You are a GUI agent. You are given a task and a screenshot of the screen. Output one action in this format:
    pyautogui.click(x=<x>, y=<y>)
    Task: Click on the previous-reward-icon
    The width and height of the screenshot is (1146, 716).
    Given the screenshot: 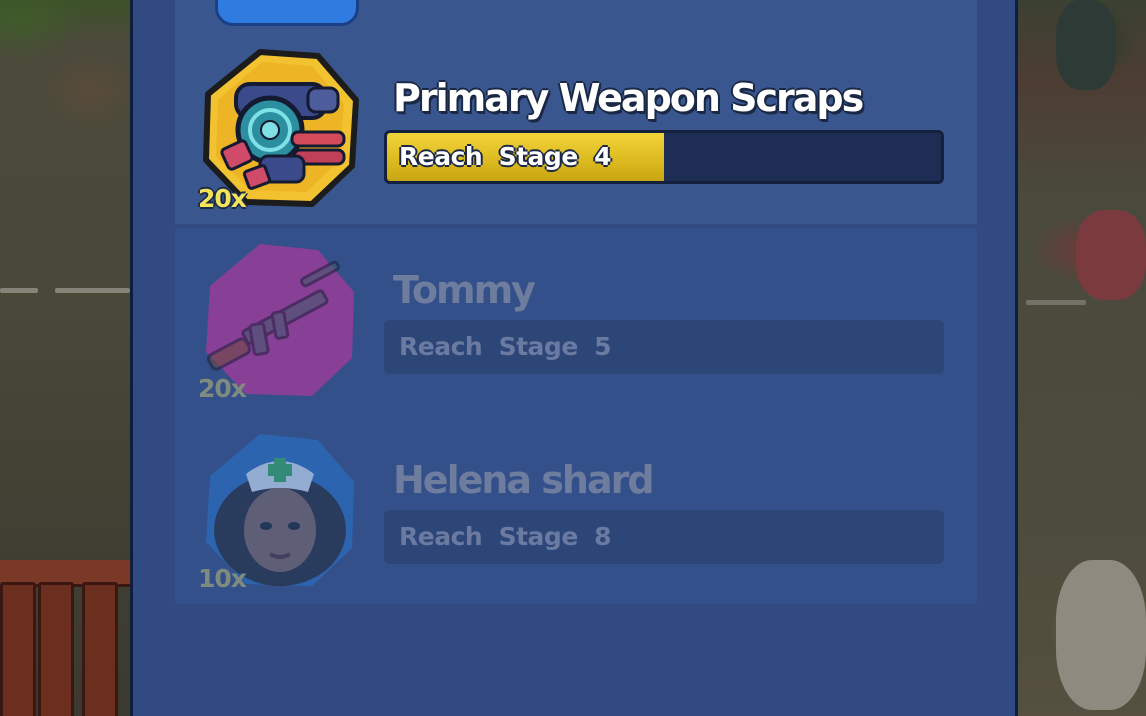 What is the action you would take?
    pyautogui.click(x=287, y=13)
    